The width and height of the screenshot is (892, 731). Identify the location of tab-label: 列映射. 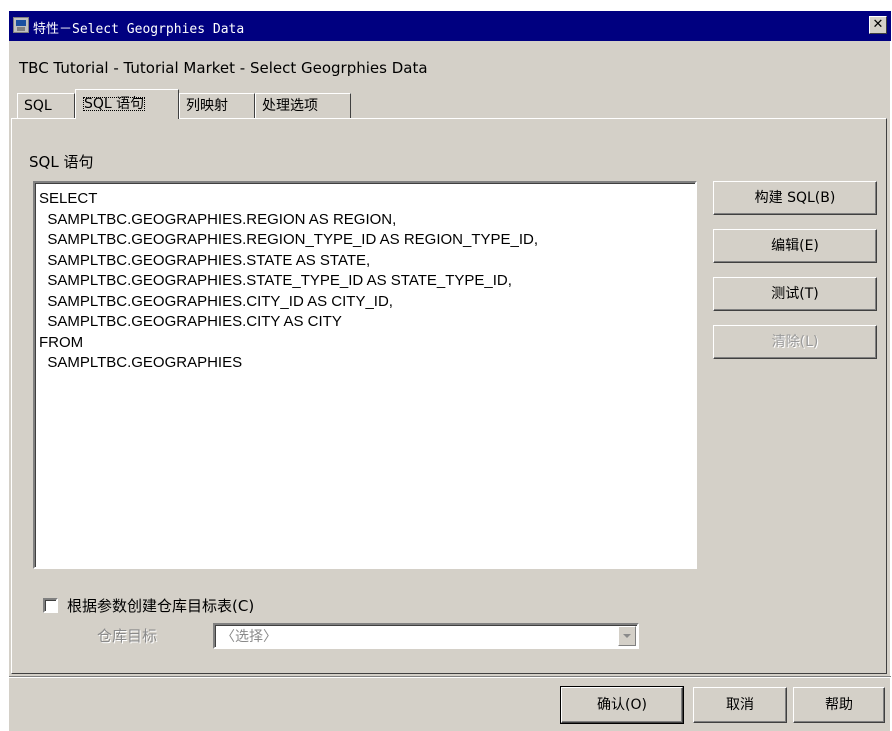
(207, 106).